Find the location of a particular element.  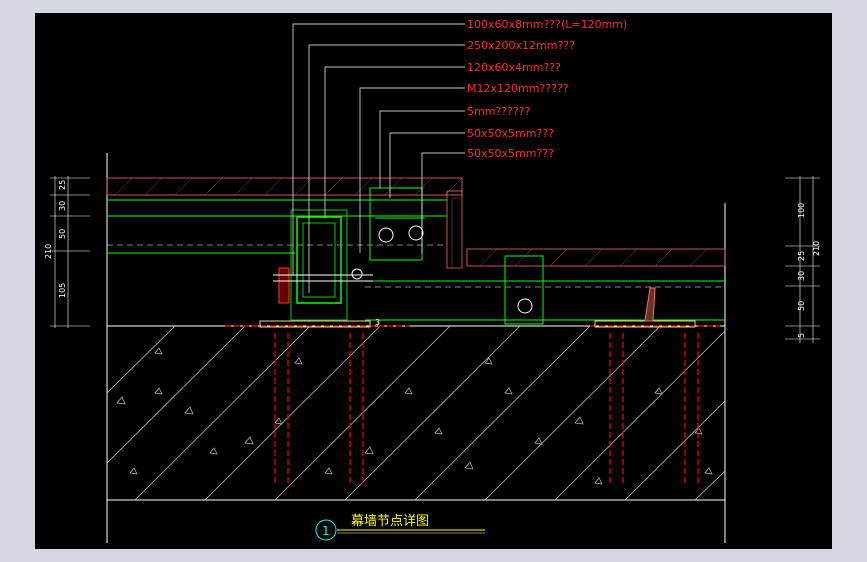

dim-right-100: 100 is located at coordinates (801, 210).